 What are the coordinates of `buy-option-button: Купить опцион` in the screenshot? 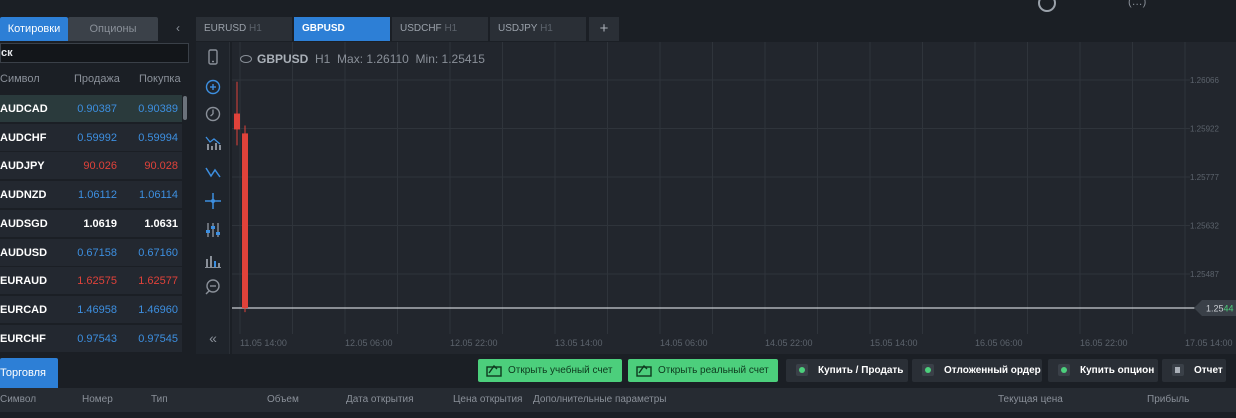 It's located at (1103, 370).